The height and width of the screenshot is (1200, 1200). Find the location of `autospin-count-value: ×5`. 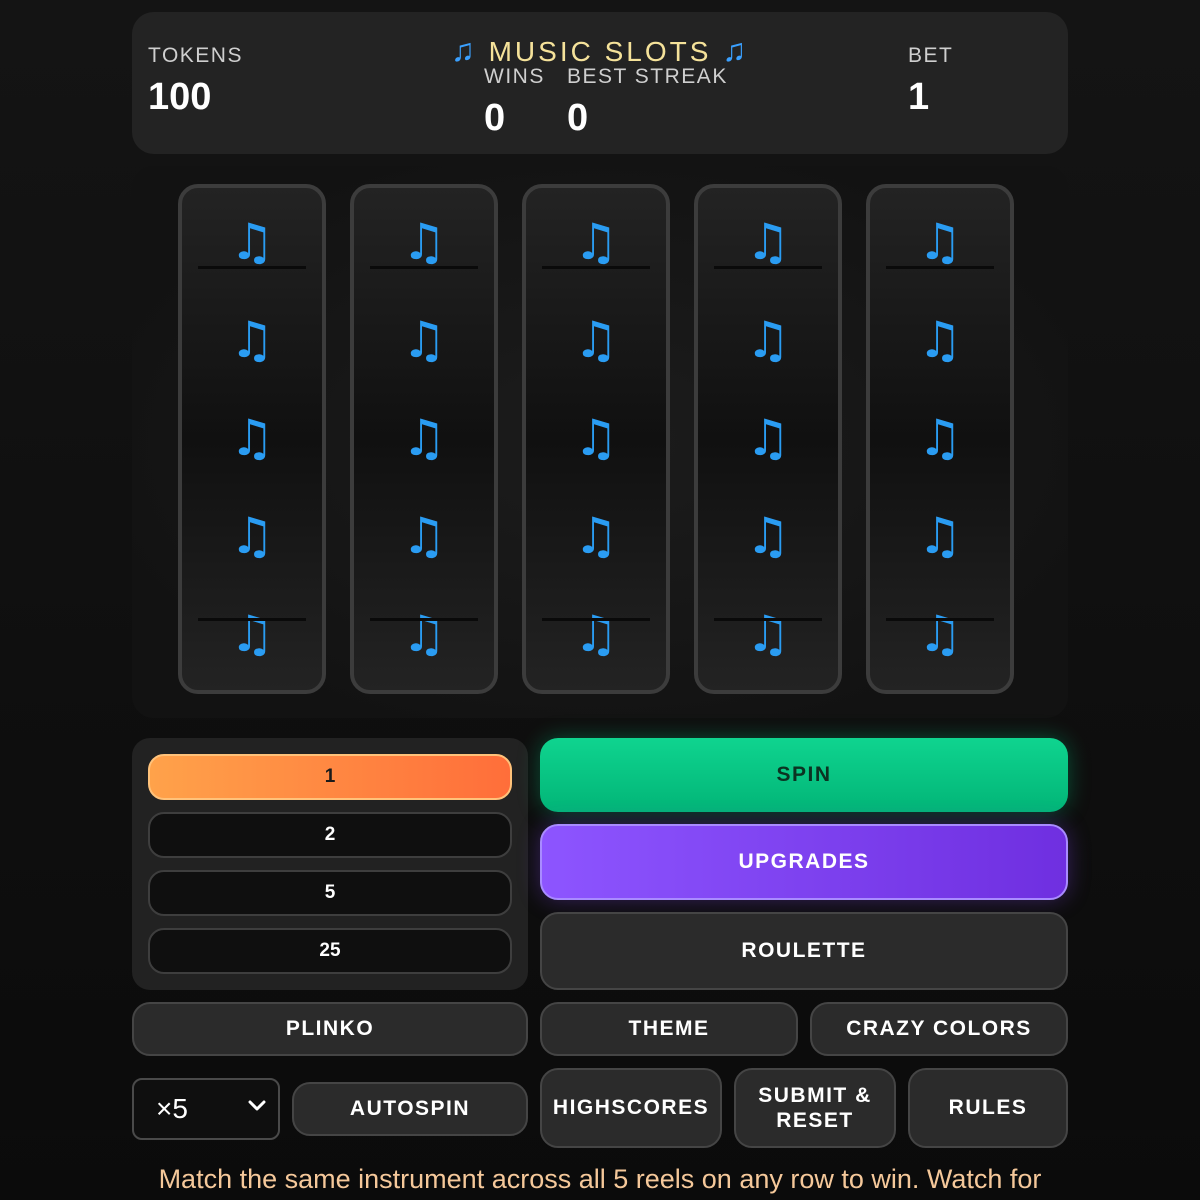

autospin-count-value: ×5 is located at coordinates (172, 1108).